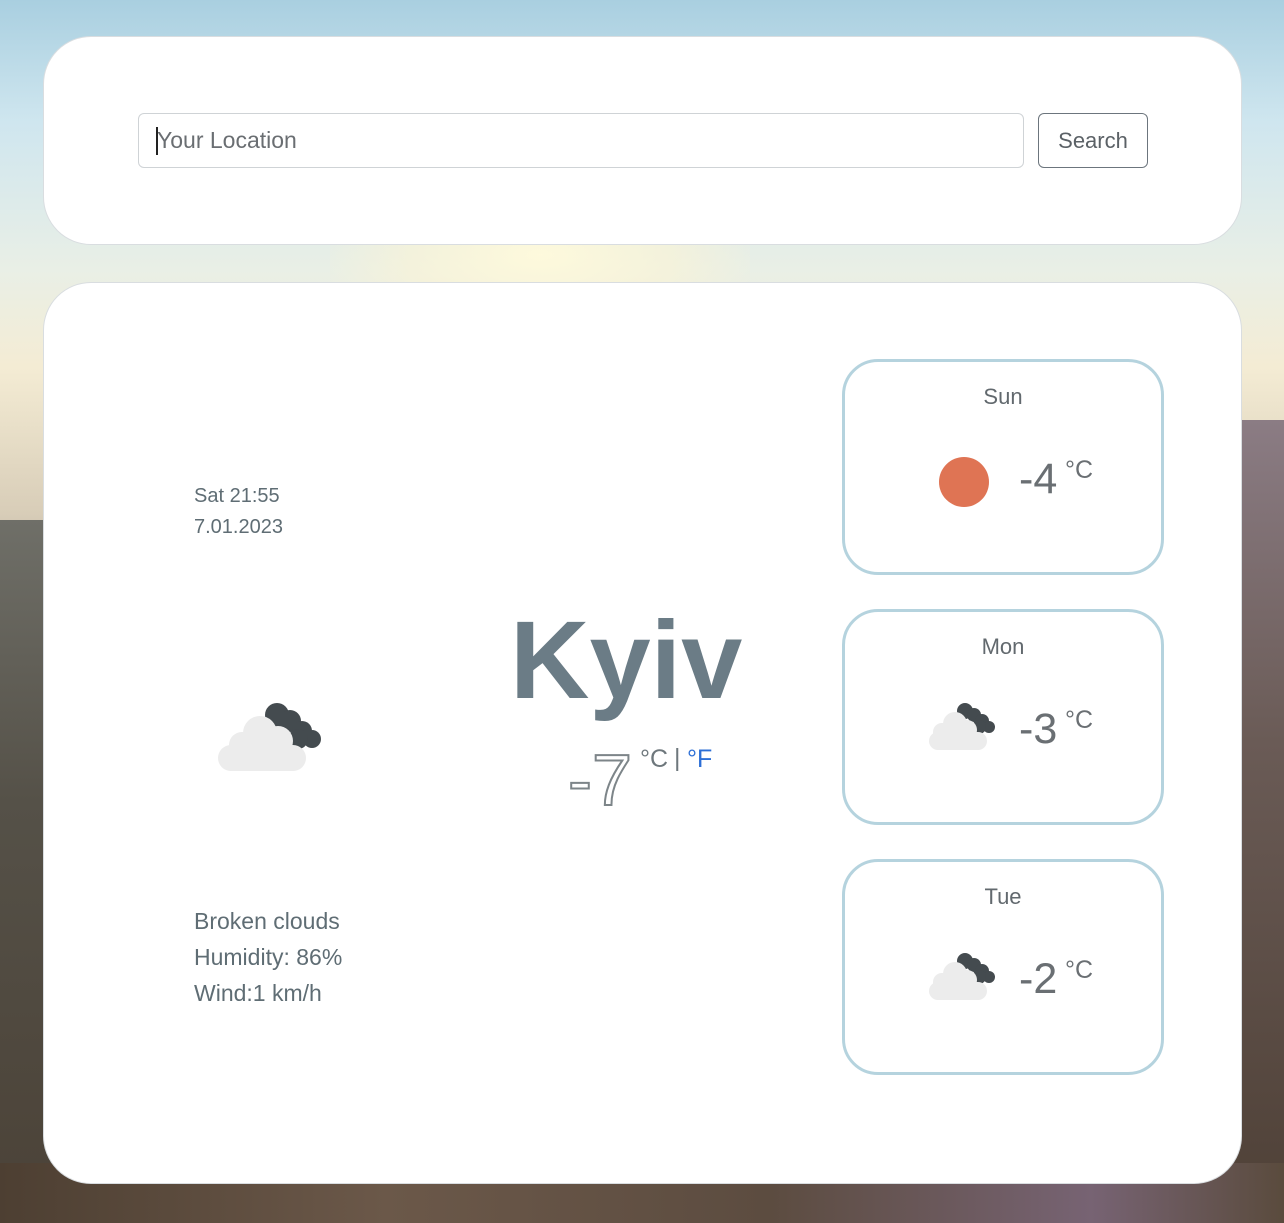  I want to click on humidity-text: Humidity: 86%, so click(268, 957).